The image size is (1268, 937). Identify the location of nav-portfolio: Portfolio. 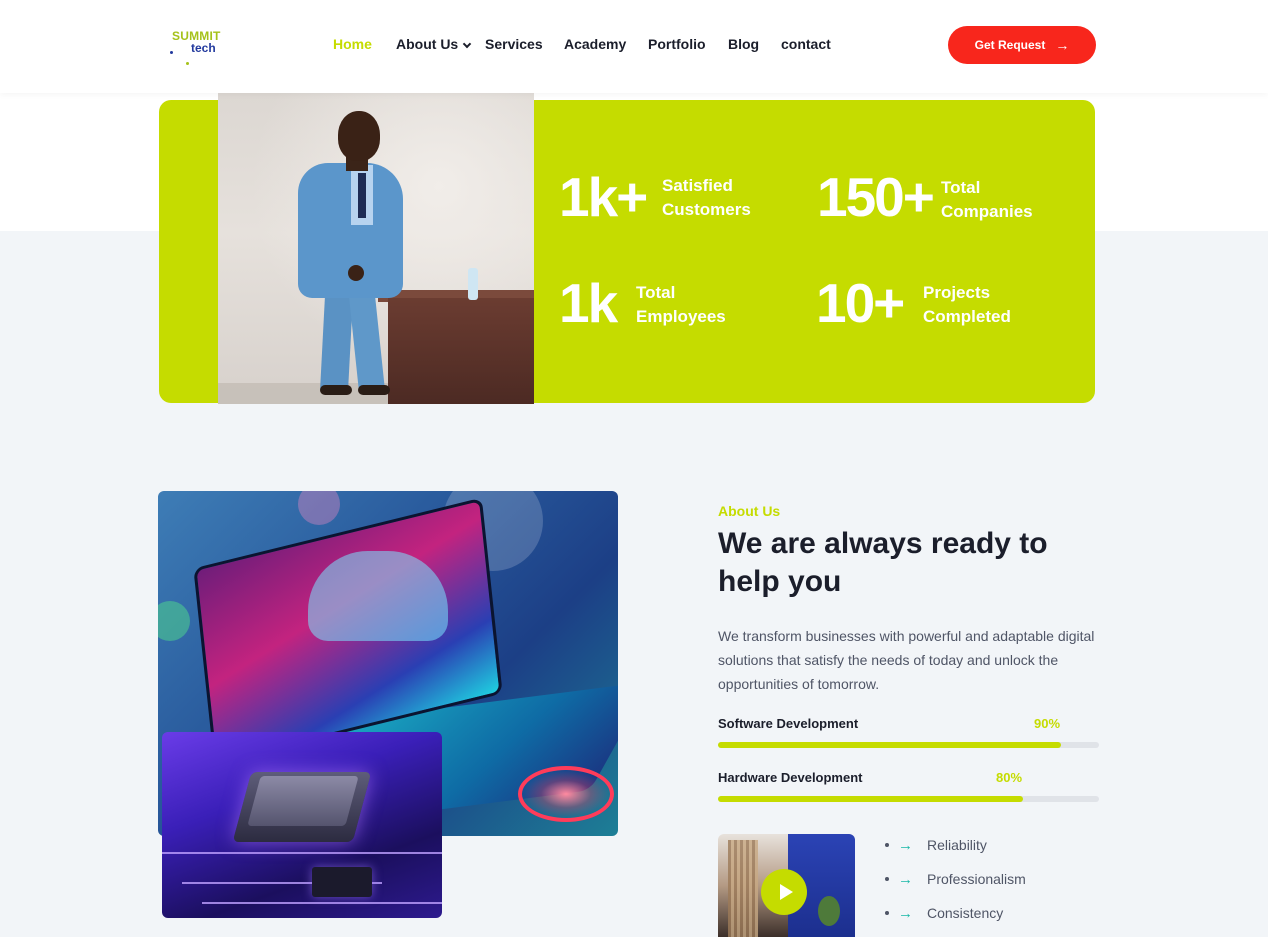
(677, 44).